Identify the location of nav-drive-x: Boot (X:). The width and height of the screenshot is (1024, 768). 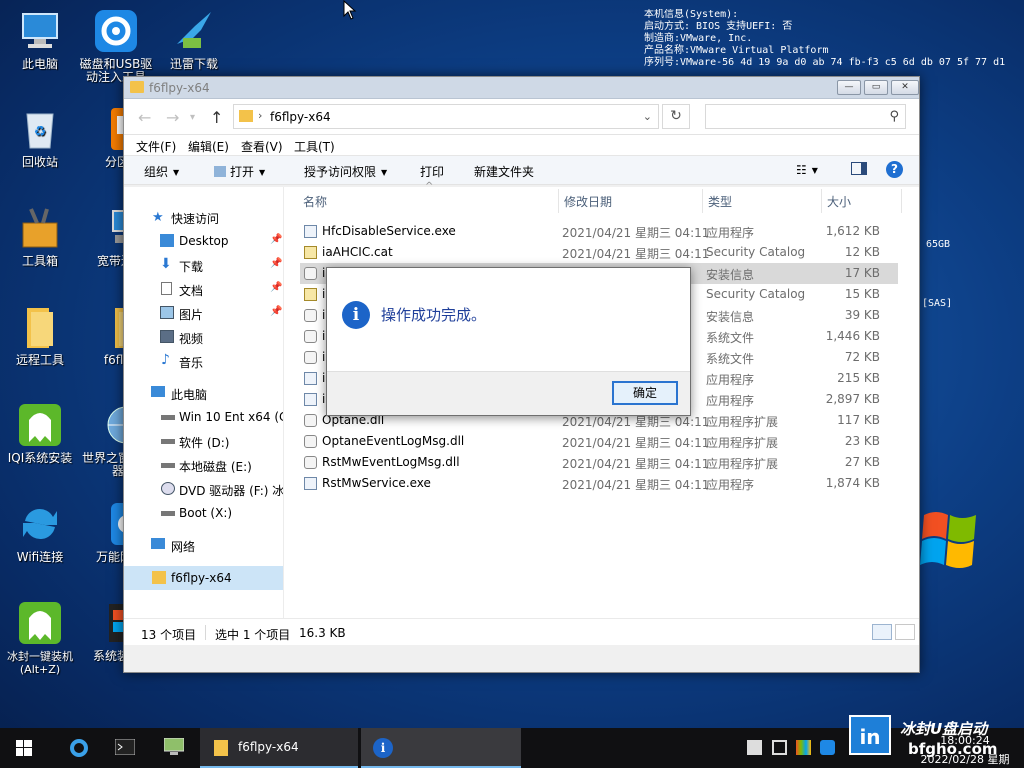
(203, 513).